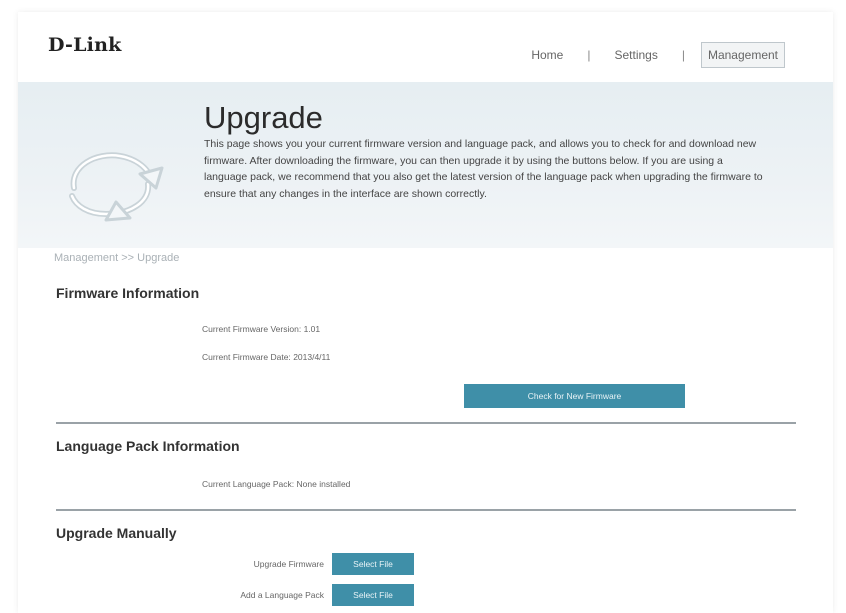  Describe the element at coordinates (282, 595) in the screenshot. I see `add-language-pack-label: Add a Language Pack` at that location.